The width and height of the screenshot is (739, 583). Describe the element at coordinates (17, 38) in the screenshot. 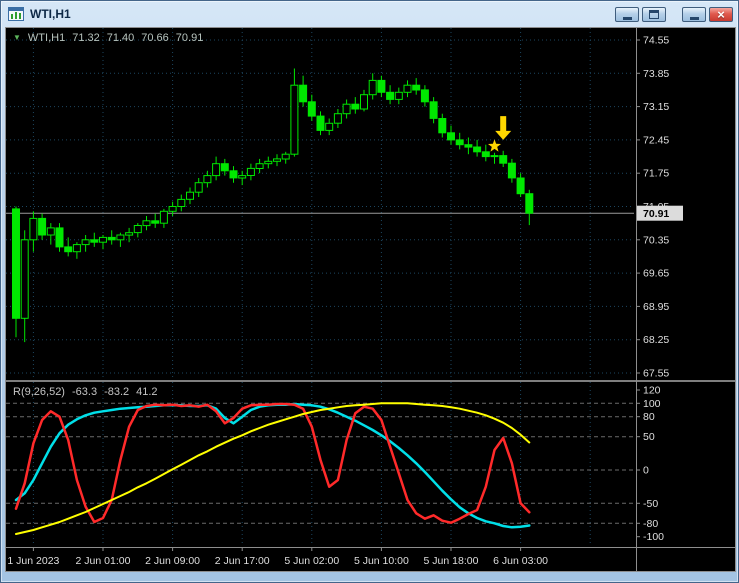

I see `quick-trade-dropdown-icon: ▼` at that location.